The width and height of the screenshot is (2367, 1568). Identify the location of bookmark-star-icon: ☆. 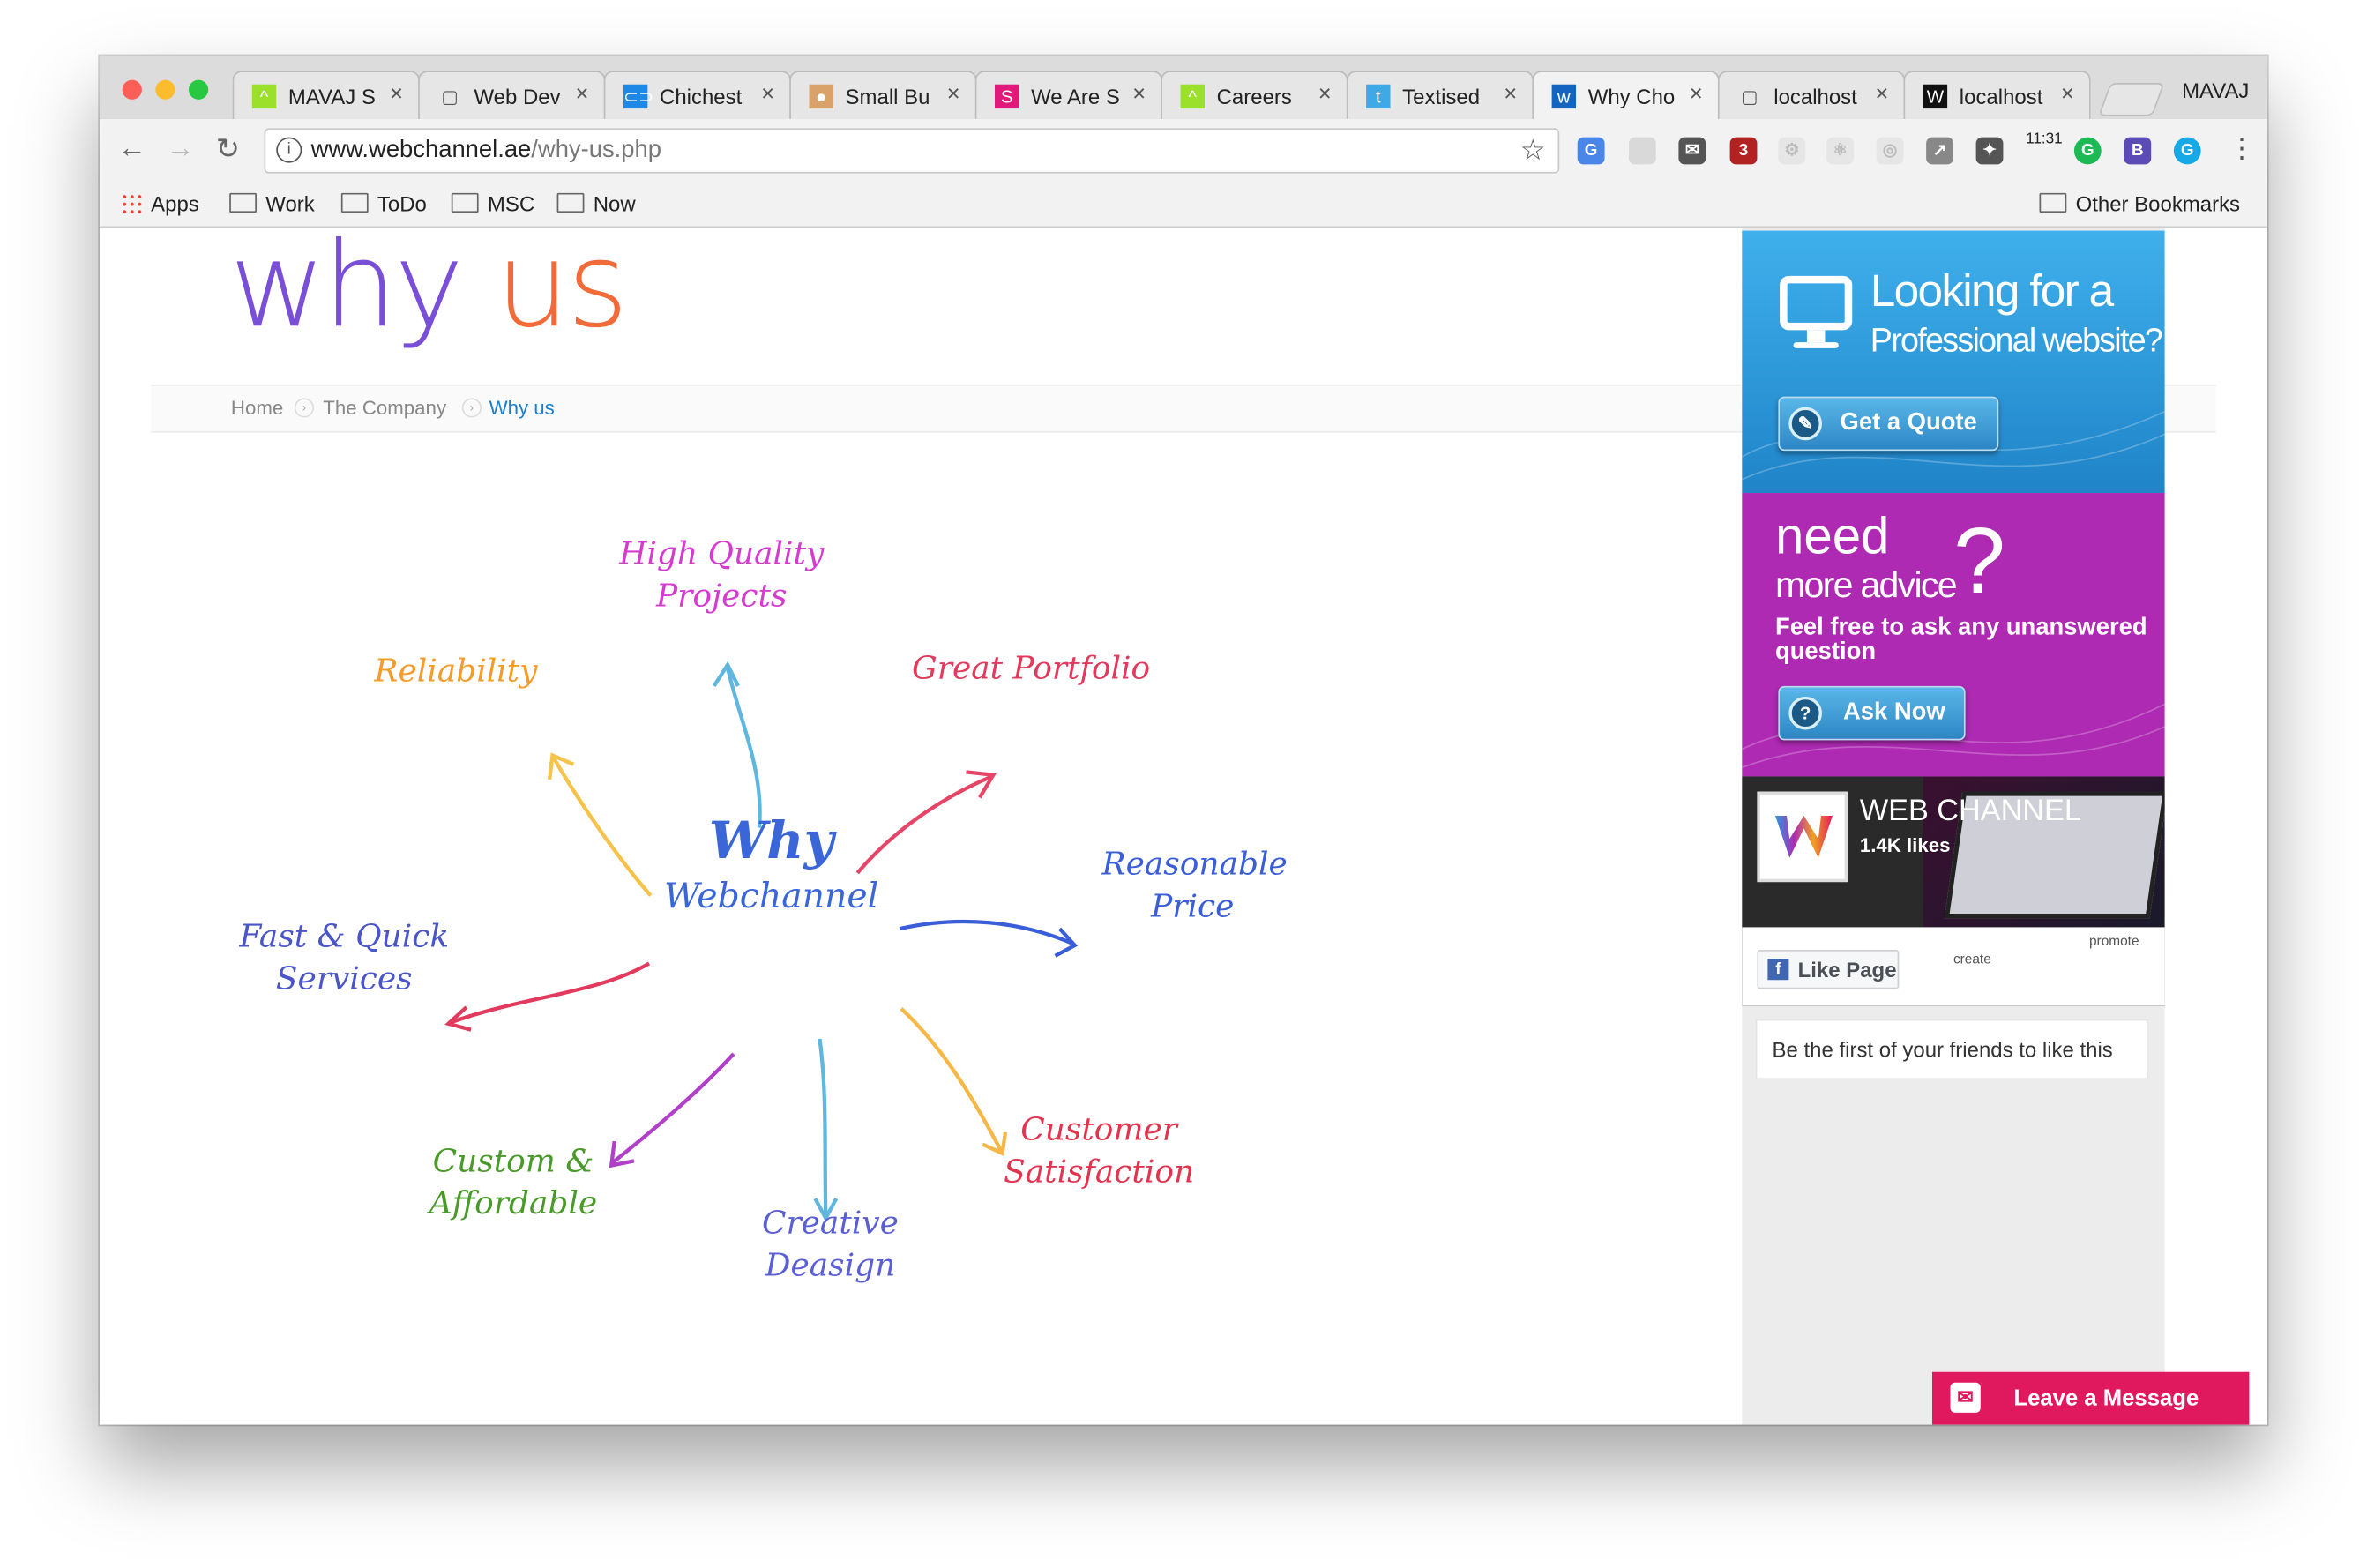
(1533, 151).